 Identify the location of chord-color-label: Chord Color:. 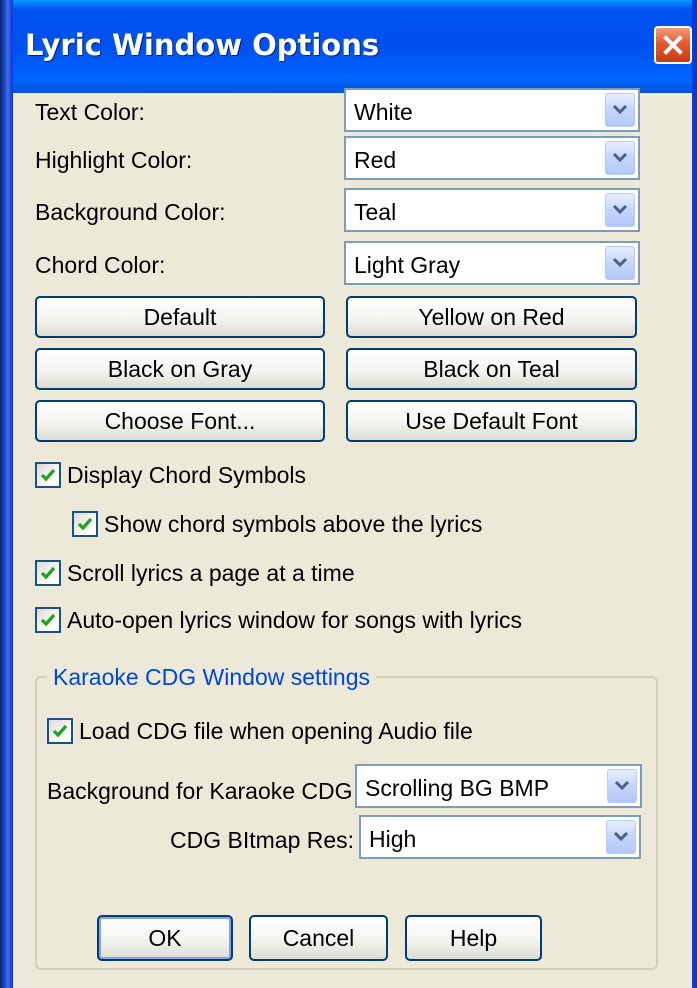
(100, 265).